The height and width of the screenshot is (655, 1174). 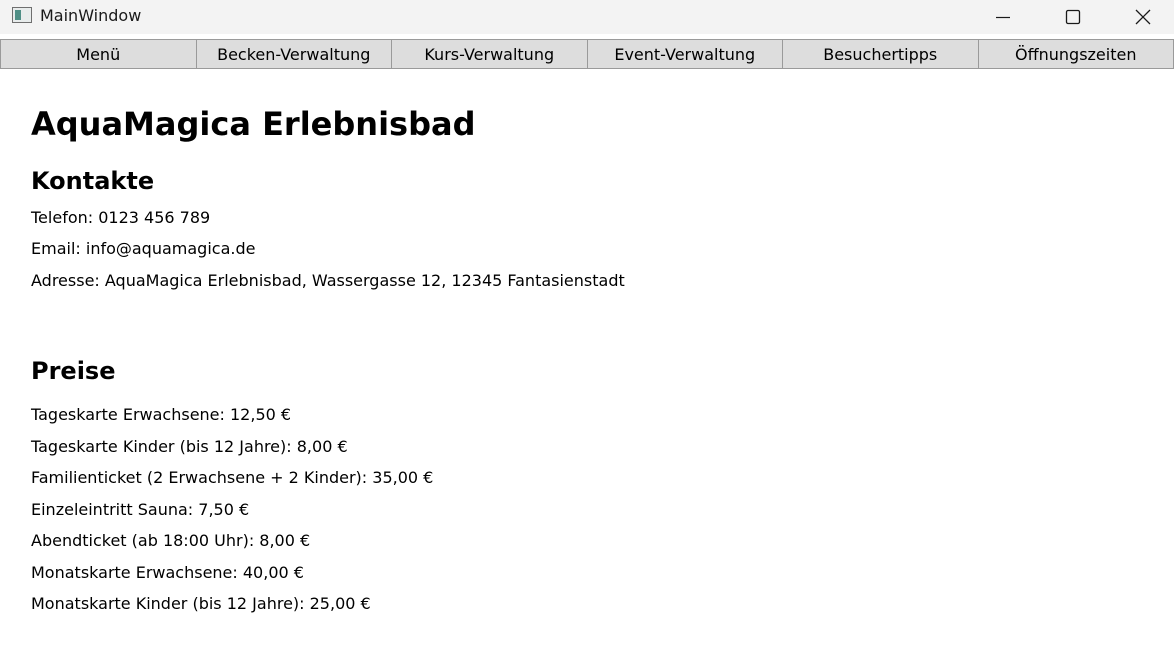 I want to click on price-item: Tageskarte Kinder (bis 12 Jahre): 8,00 €, so click(x=189, y=446).